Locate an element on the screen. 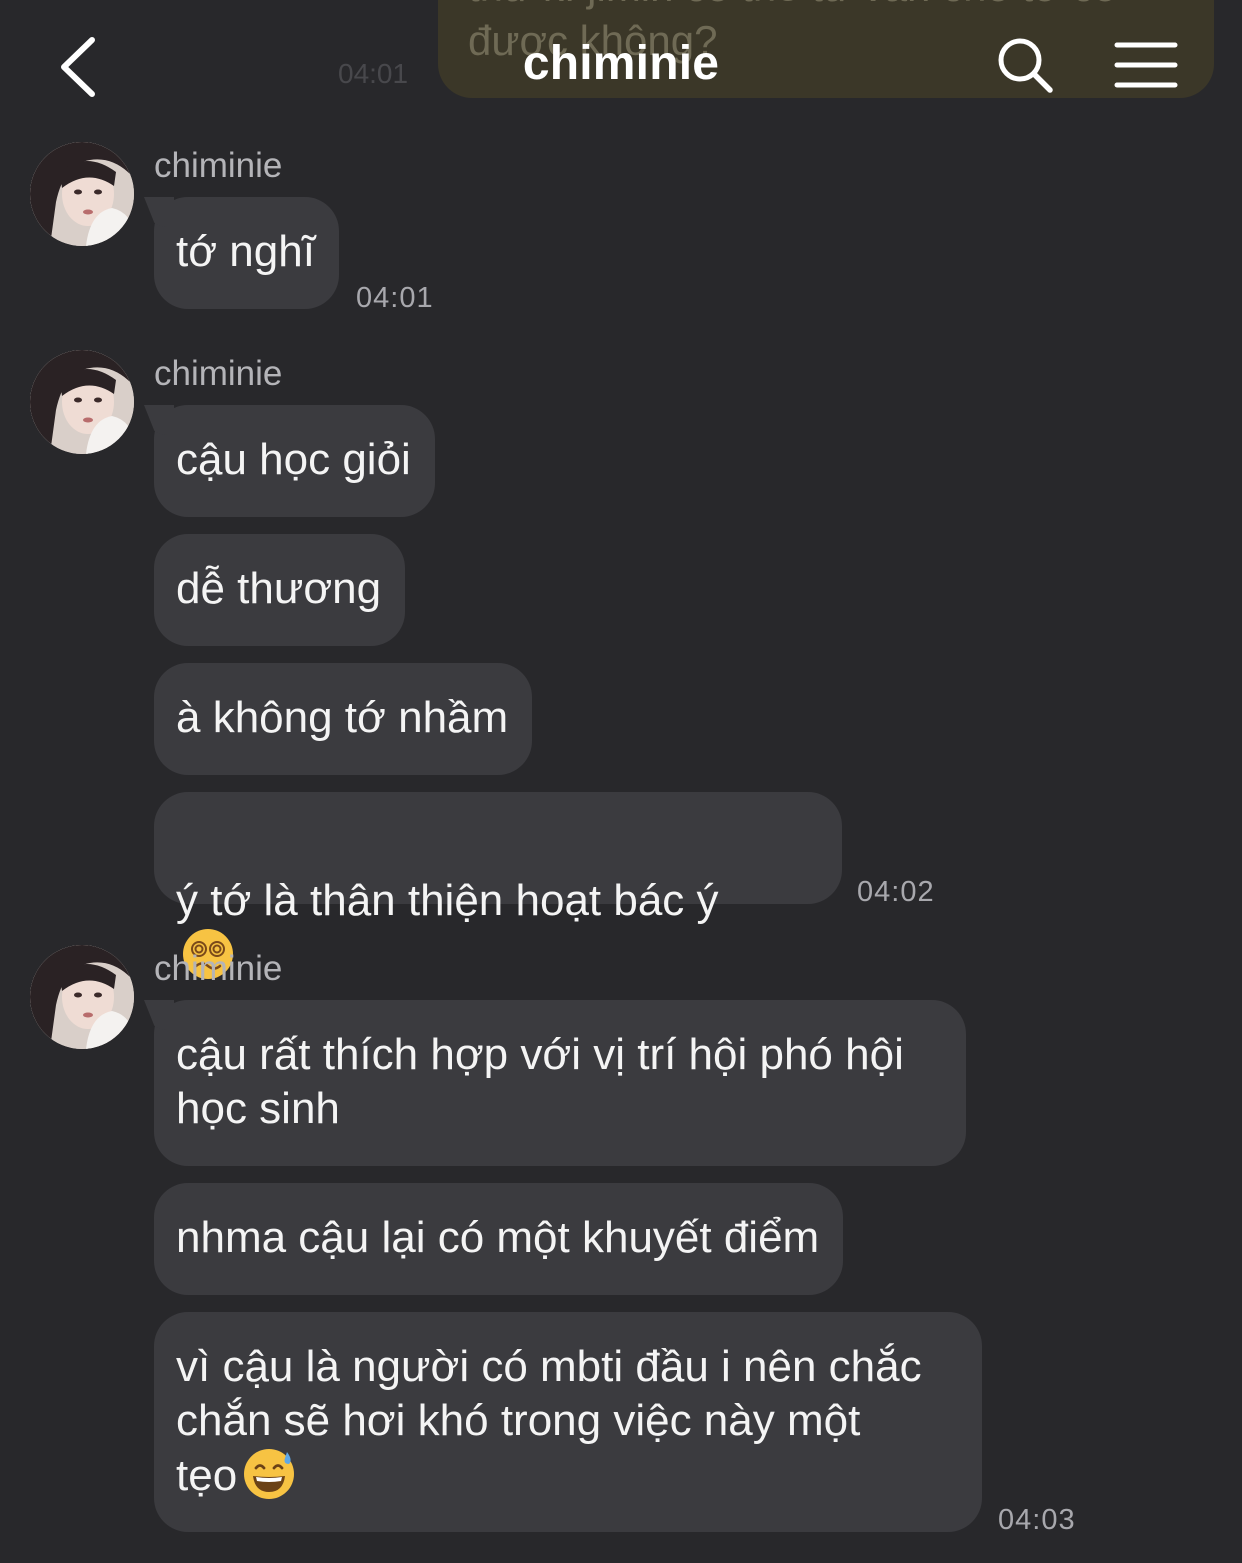 The width and height of the screenshot is (1242, 1563). message-bubble: ý tớ là thân thiện hoạt bác ý is located at coordinates (498, 885).